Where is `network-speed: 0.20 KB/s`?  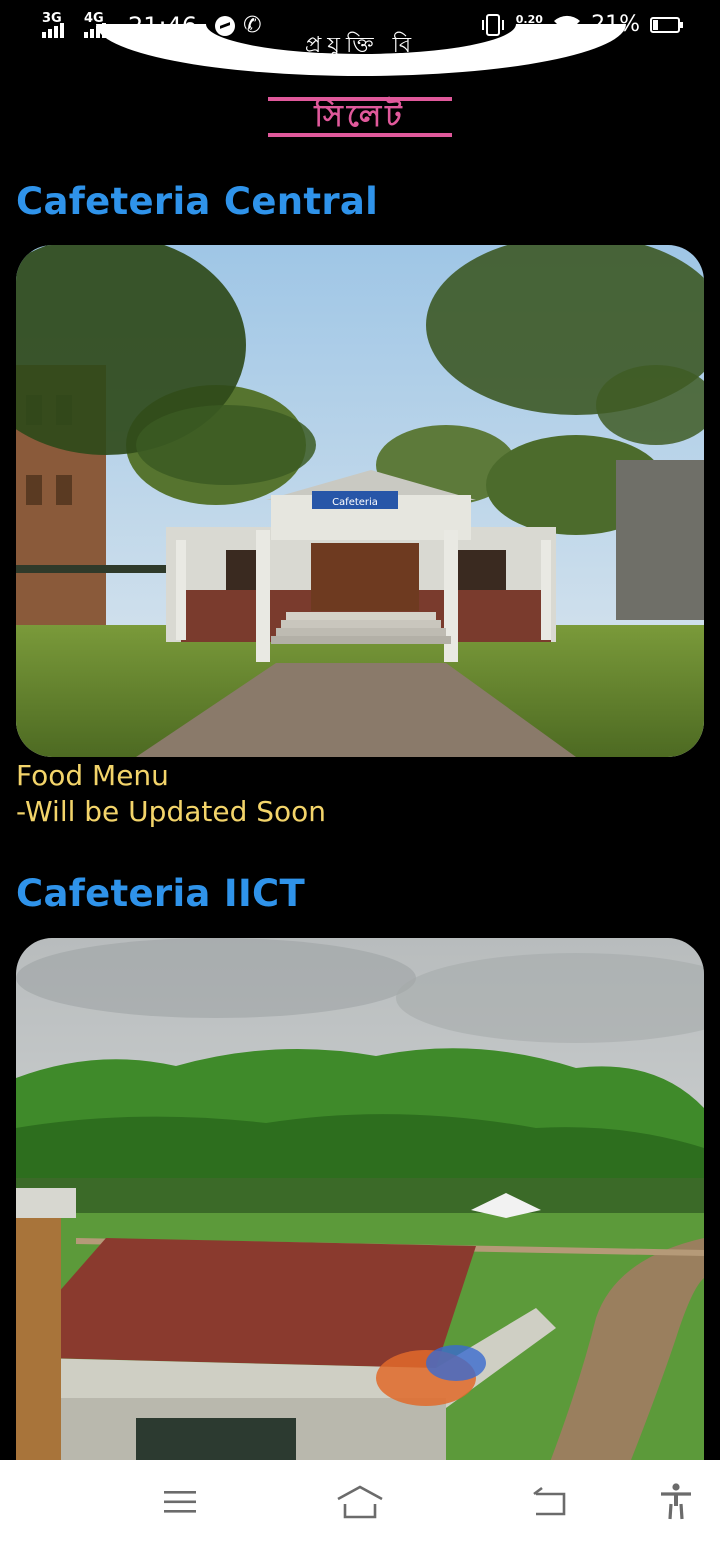 network-speed: 0.20 KB/s is located at coordinates (529, 25).